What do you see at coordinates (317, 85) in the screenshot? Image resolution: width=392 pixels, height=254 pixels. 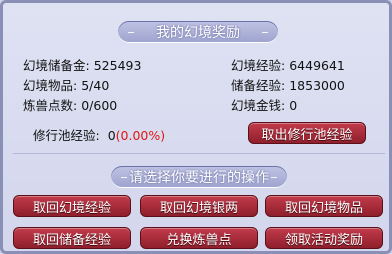 I see `stat-value: 1853000` at bounding box center [317, 85].